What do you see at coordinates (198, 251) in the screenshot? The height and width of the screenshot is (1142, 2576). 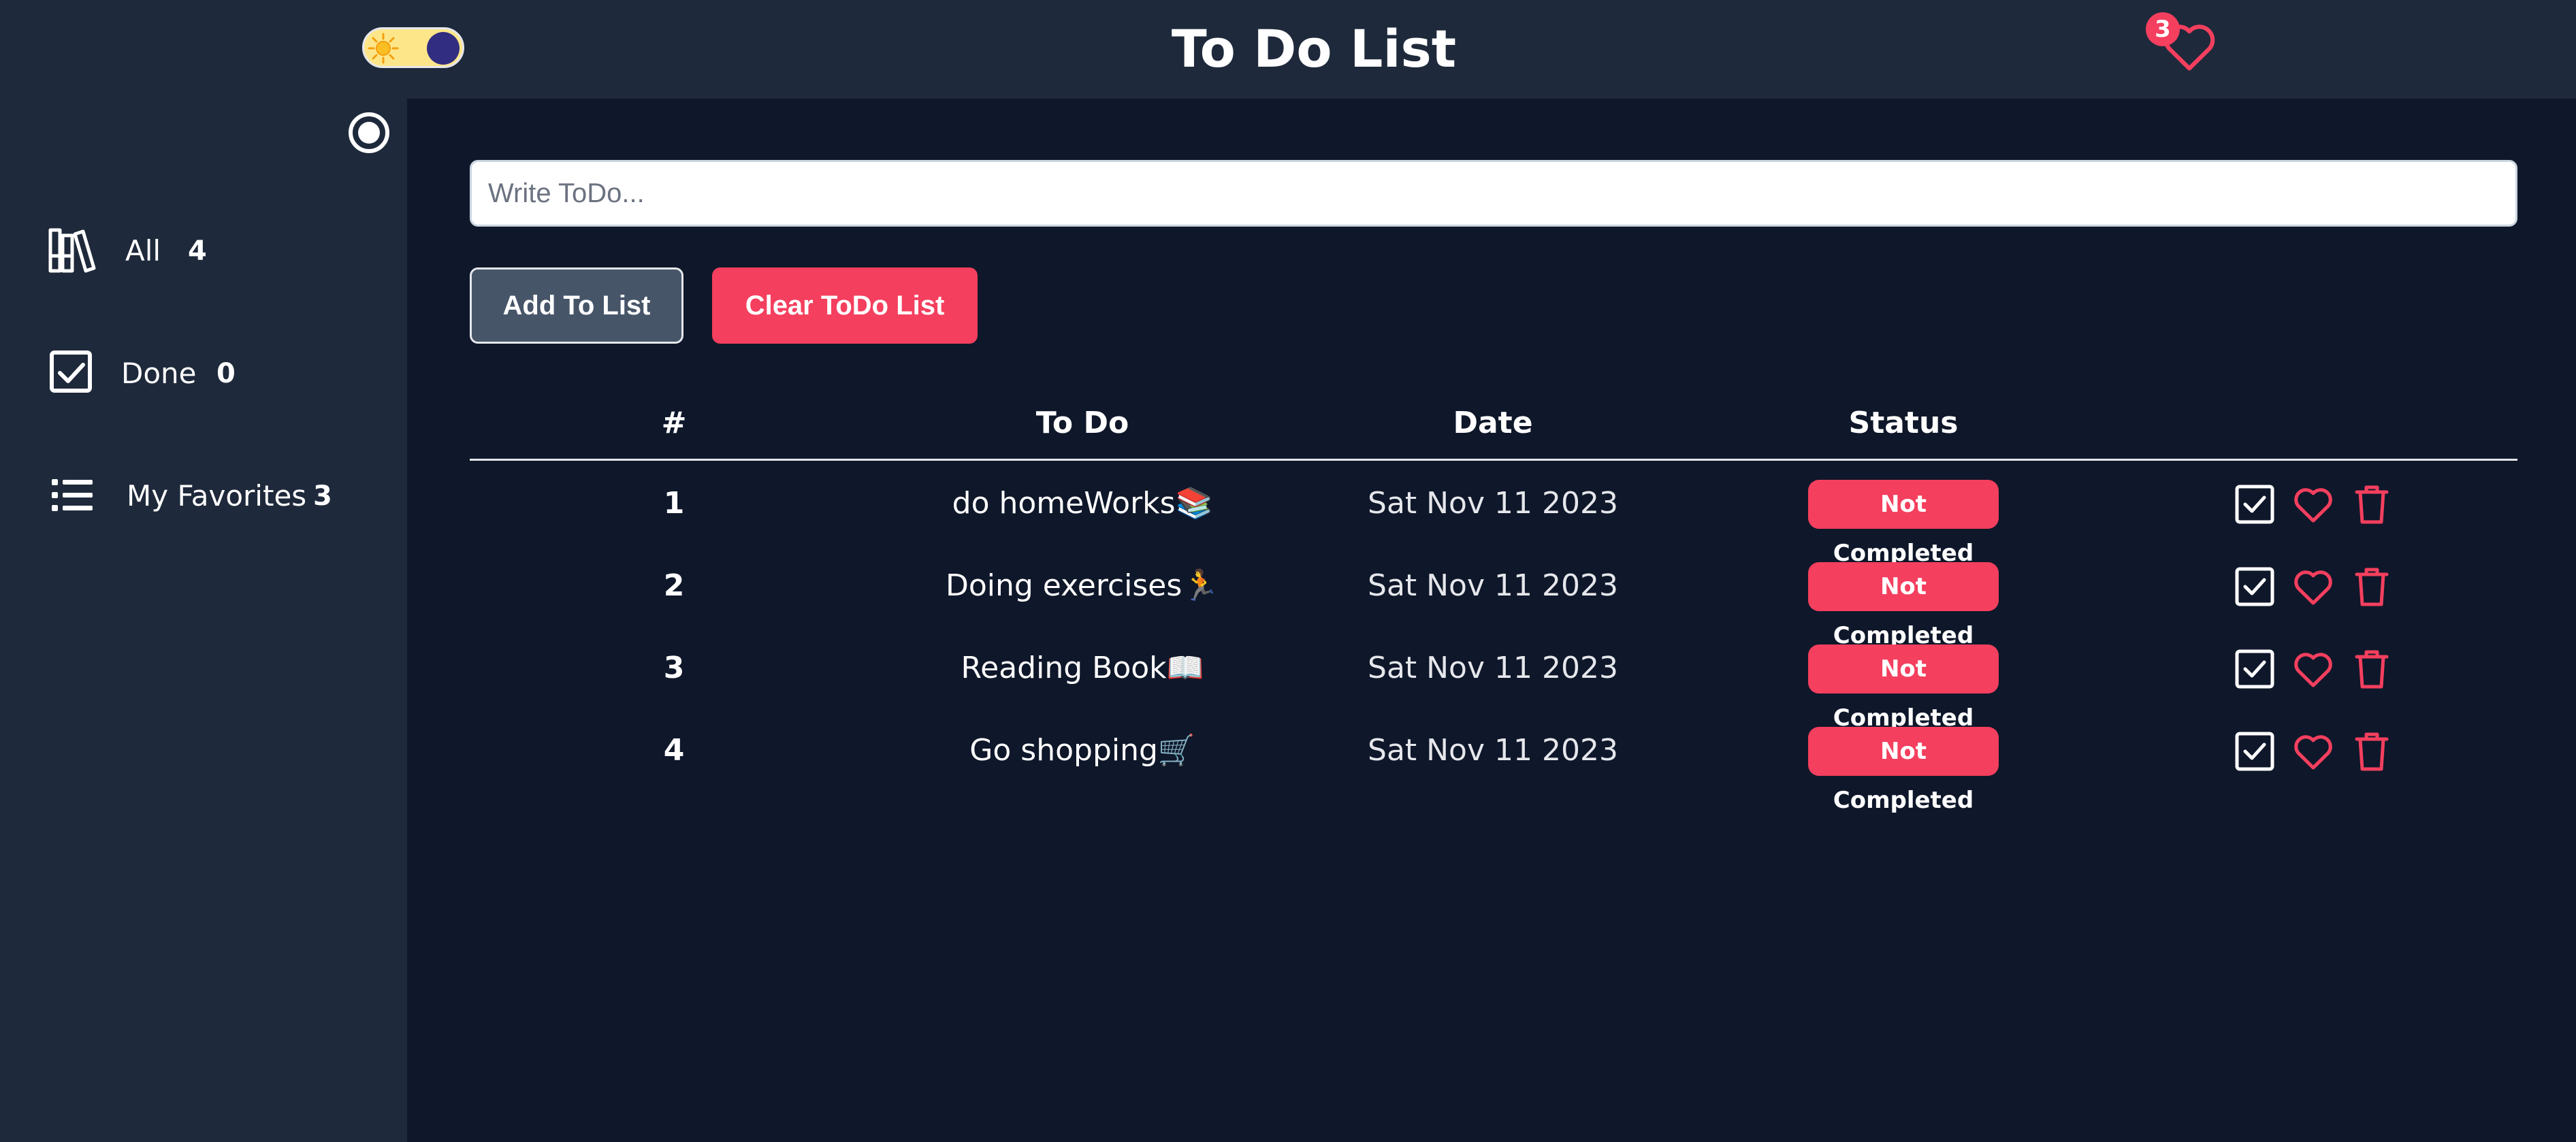 I see `sidebar-item-count: 4` at bounding box center [198, 251].